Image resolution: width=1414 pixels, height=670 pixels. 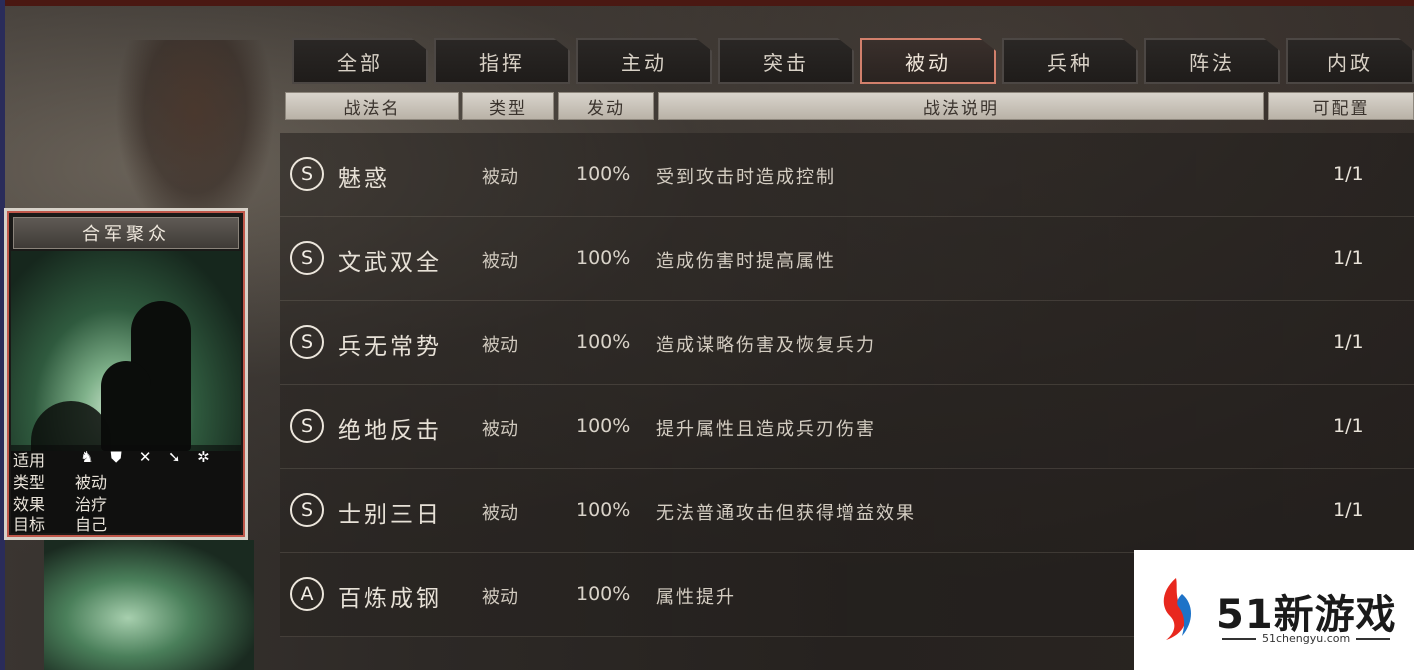 What do you see at coordinates (1212, 61) in the screenshot?
I see `tab-formation: 阵法` at bounding box center [1212, 61].